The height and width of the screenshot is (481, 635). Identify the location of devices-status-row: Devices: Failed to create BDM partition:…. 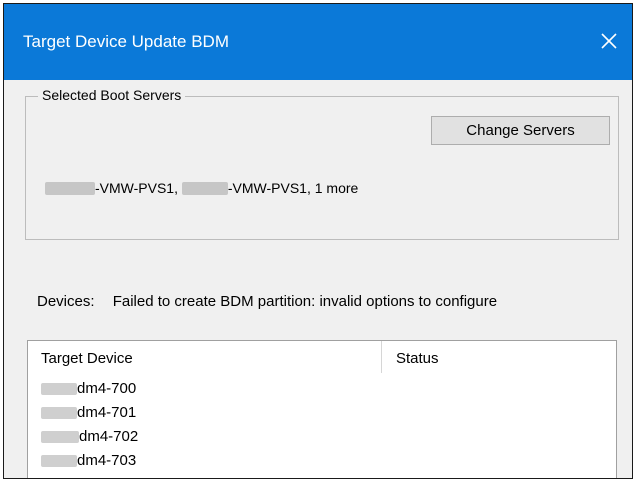
(267, 301).